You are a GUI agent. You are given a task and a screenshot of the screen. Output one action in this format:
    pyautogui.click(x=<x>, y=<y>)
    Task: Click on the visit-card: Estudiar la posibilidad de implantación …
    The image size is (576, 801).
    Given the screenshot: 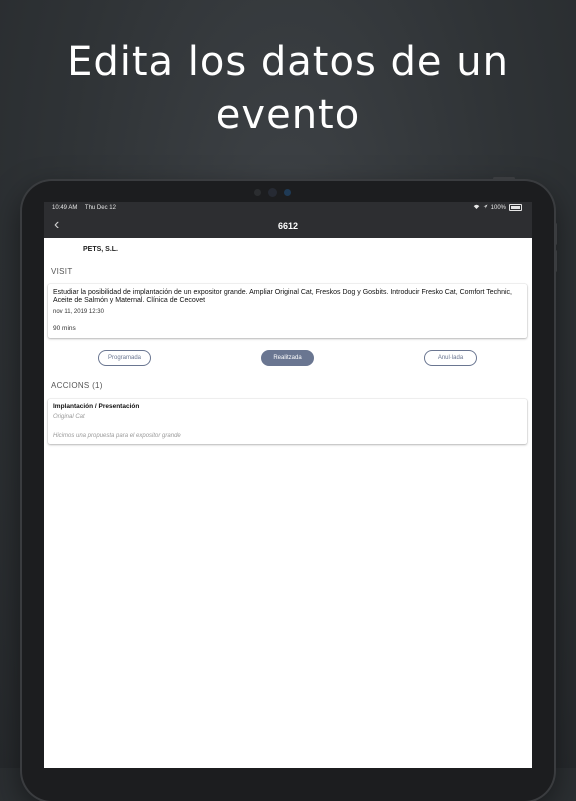 What is the action you would take?
    pyautogui.click(x=287, y=311)
    